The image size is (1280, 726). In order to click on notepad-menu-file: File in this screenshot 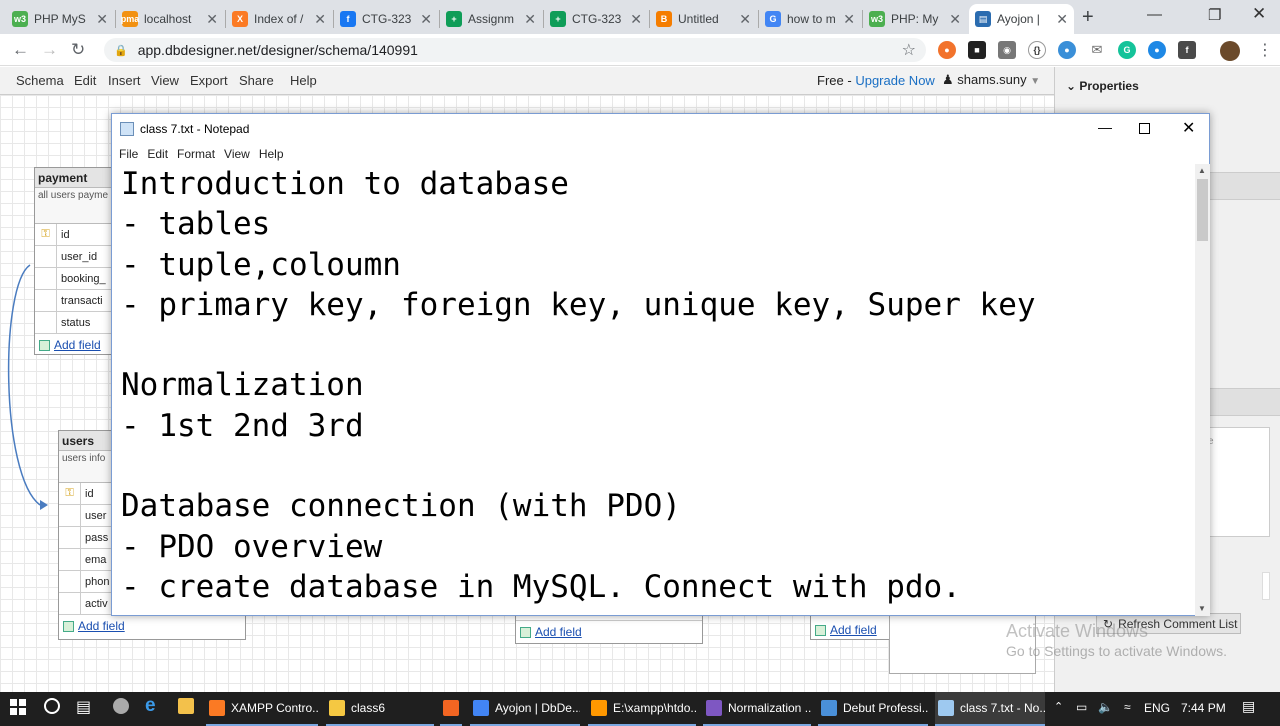, I will do `click(128, 154)`.